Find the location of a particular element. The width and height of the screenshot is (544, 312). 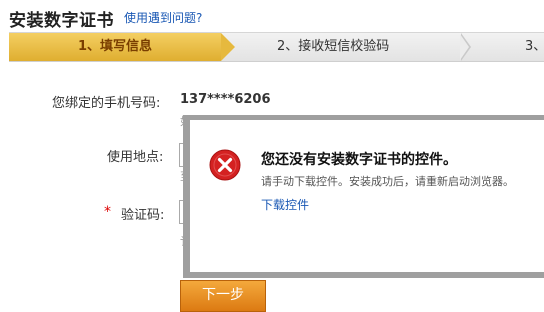

page-title: 安装数字证书 is located at coordinates (61, 21).